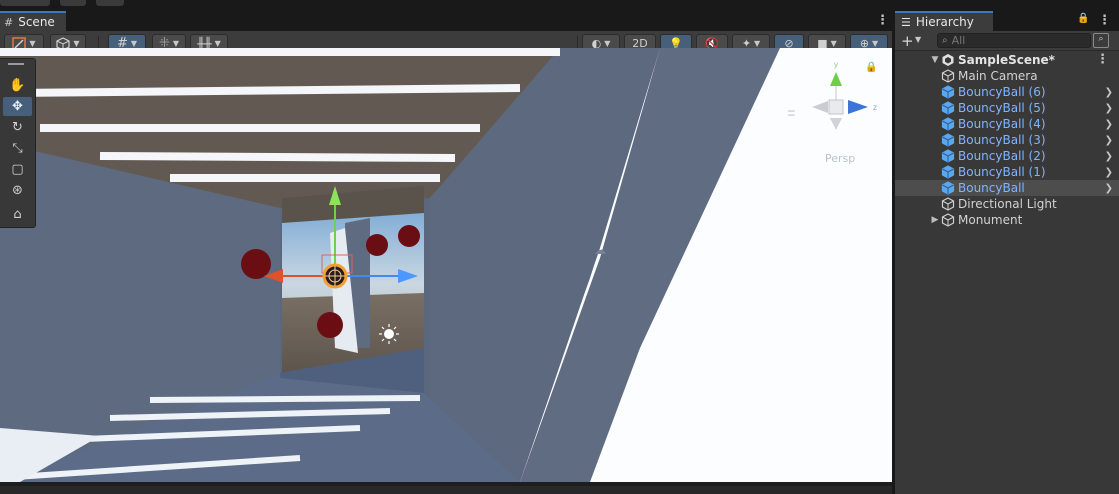 This screenshot has height=494, width=1119. Describe the element at coordinates (1104, 20) in the screenshot. I see `hierarchy-more-menu-icon: ⋮` at that location.